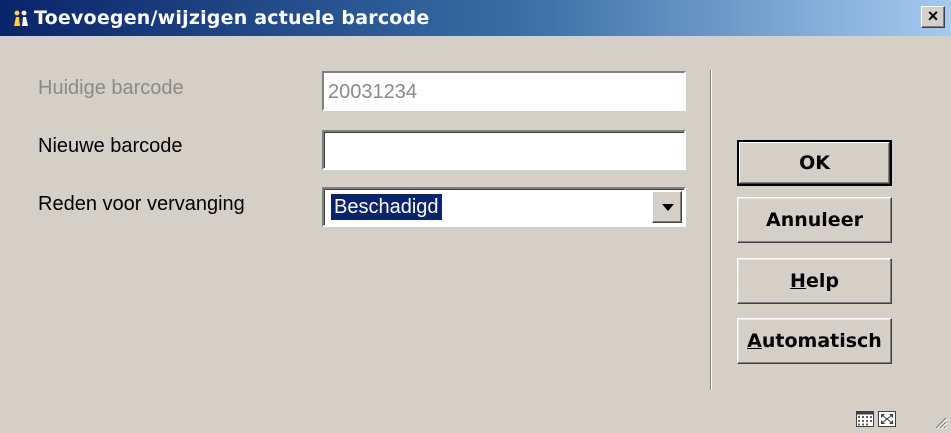 The width and height of the screenshot is (951, 433). I want to click on close-icon: ×, so click(933, 16).